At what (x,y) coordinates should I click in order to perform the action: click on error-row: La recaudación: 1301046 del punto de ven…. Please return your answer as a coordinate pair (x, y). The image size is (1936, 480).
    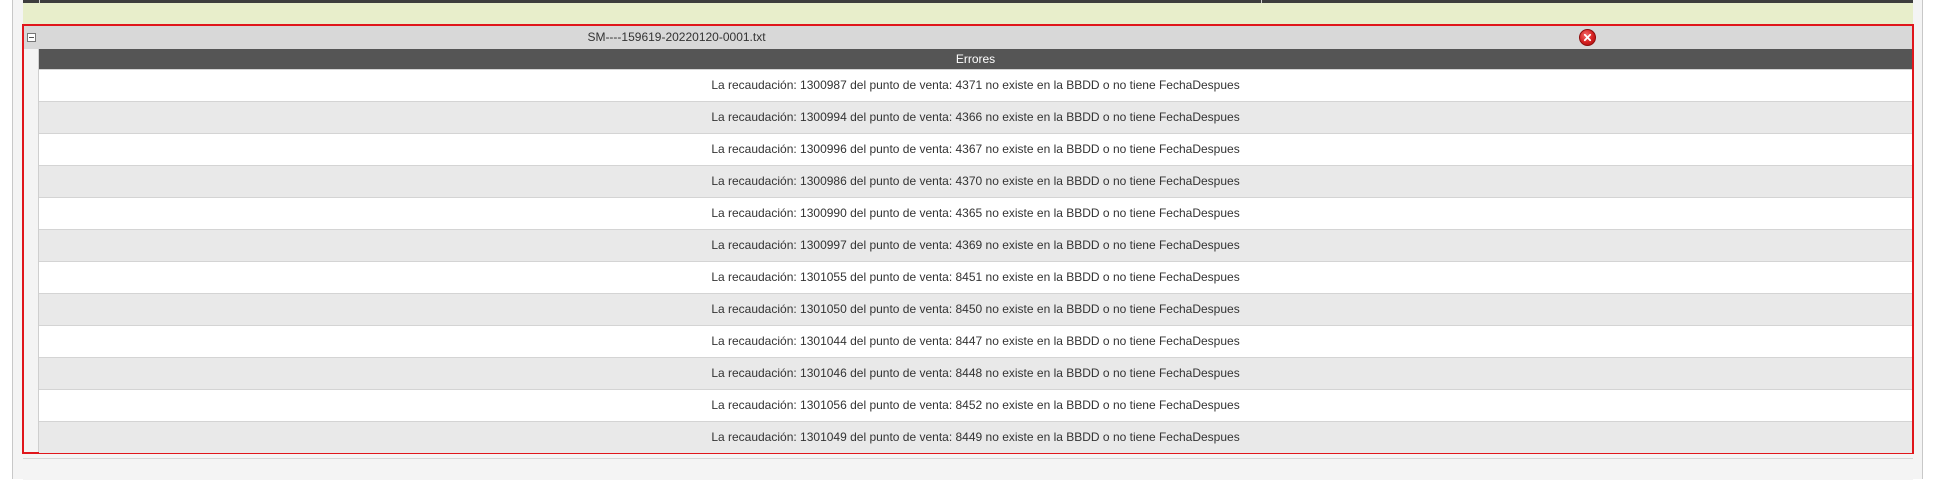
    Looking at the image, I should click on (975, 373).